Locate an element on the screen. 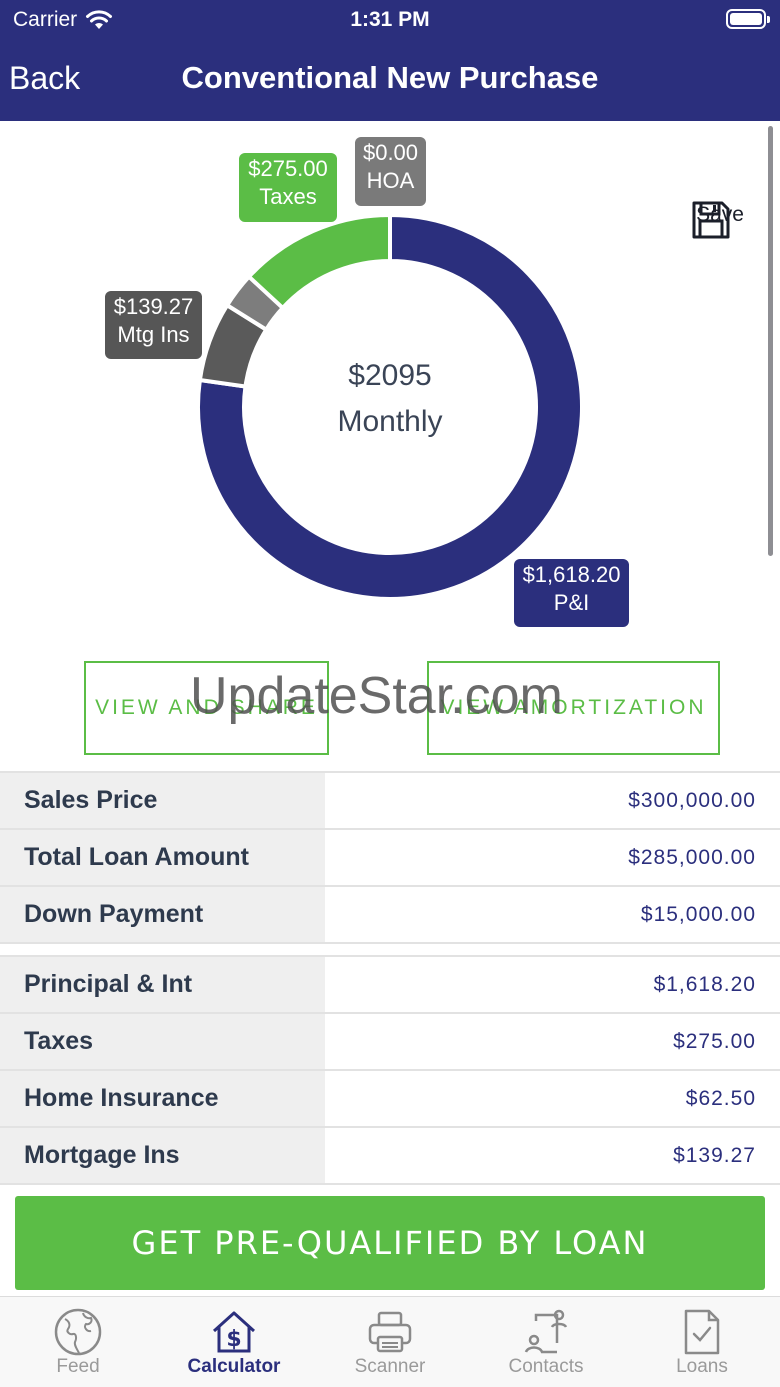 The width and height of the screenshot is (780, 1387). scrollbar is located at coordinates (770, 341).